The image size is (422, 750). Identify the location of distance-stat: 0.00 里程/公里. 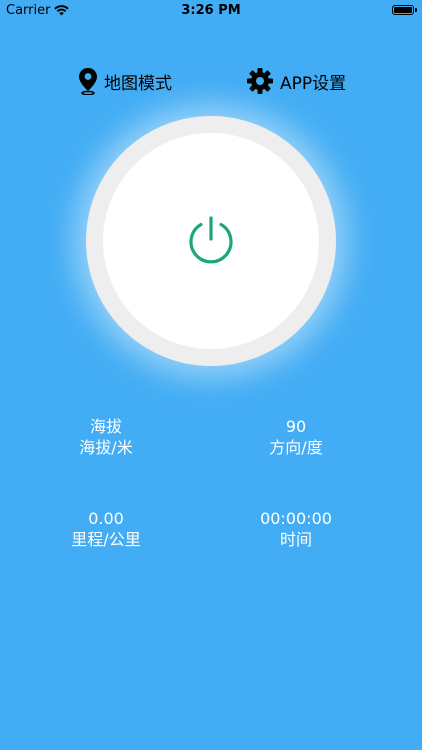
(106, 529).